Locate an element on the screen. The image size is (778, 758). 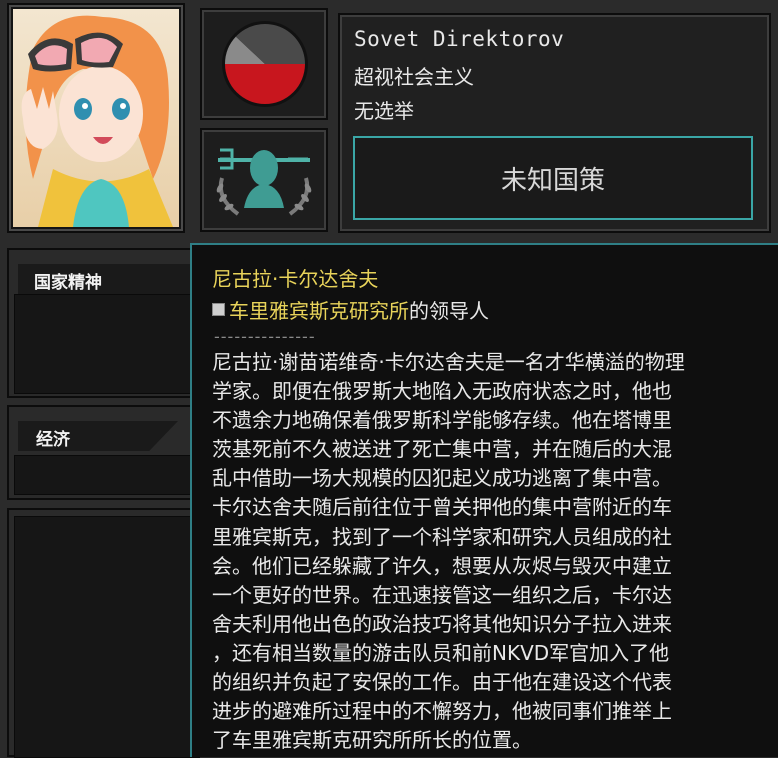
national-spirit-slot is located at coordinates (107, 344).